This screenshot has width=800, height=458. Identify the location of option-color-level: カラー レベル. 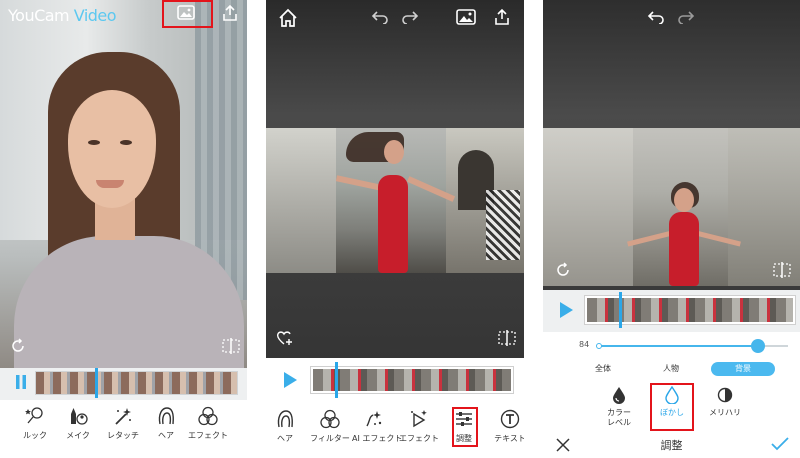
(619, 409).